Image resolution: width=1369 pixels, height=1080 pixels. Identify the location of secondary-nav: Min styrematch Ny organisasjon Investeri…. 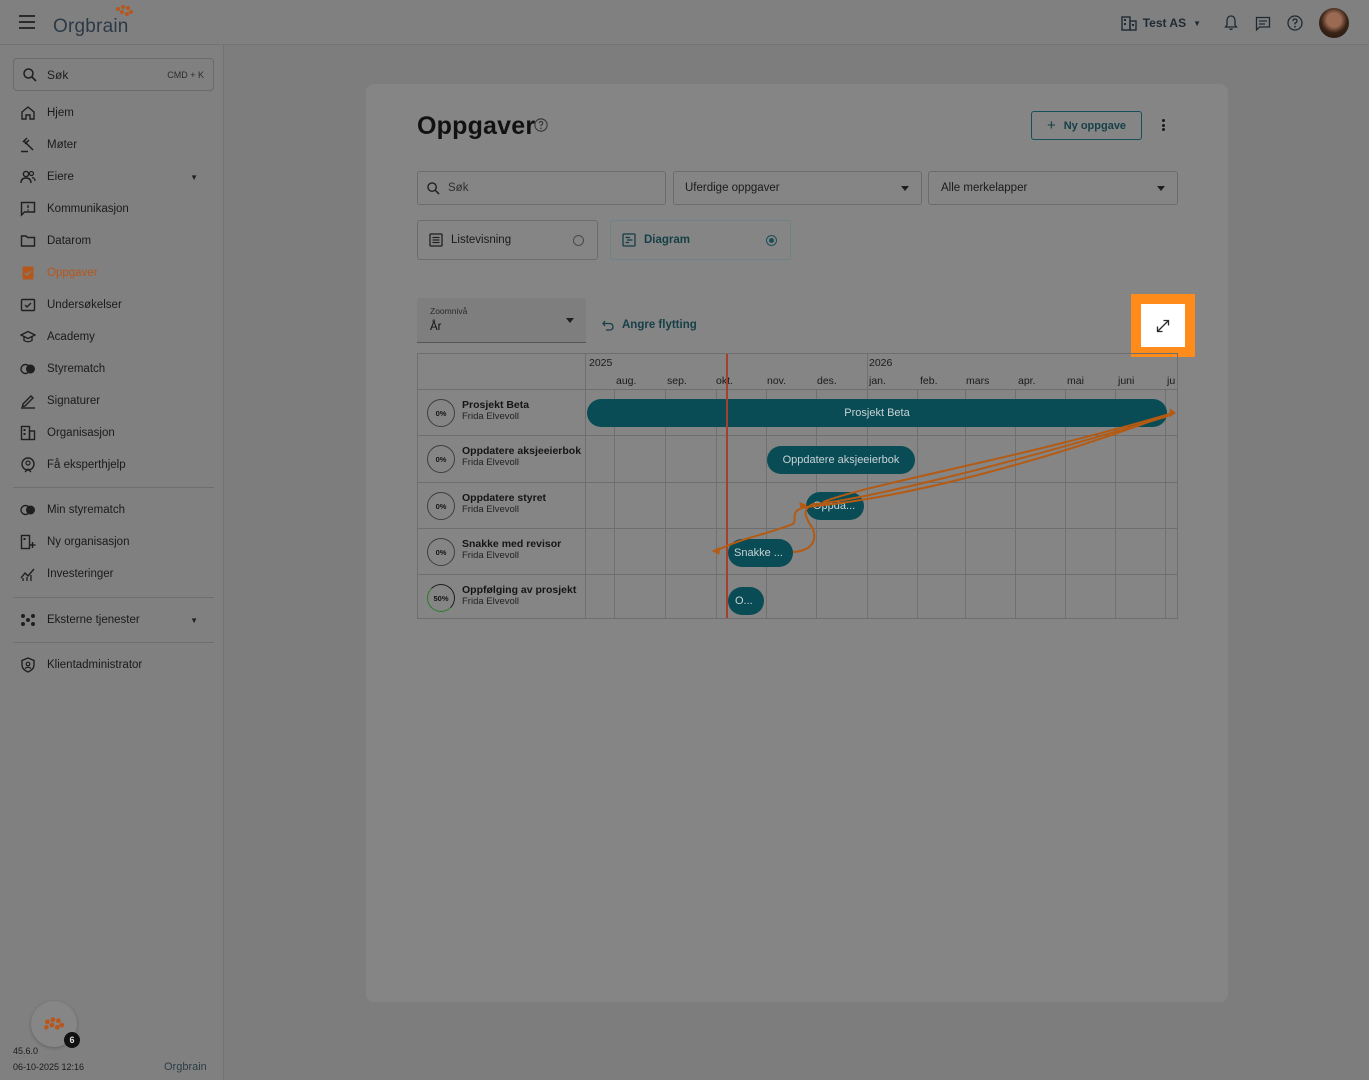
(113, 542).